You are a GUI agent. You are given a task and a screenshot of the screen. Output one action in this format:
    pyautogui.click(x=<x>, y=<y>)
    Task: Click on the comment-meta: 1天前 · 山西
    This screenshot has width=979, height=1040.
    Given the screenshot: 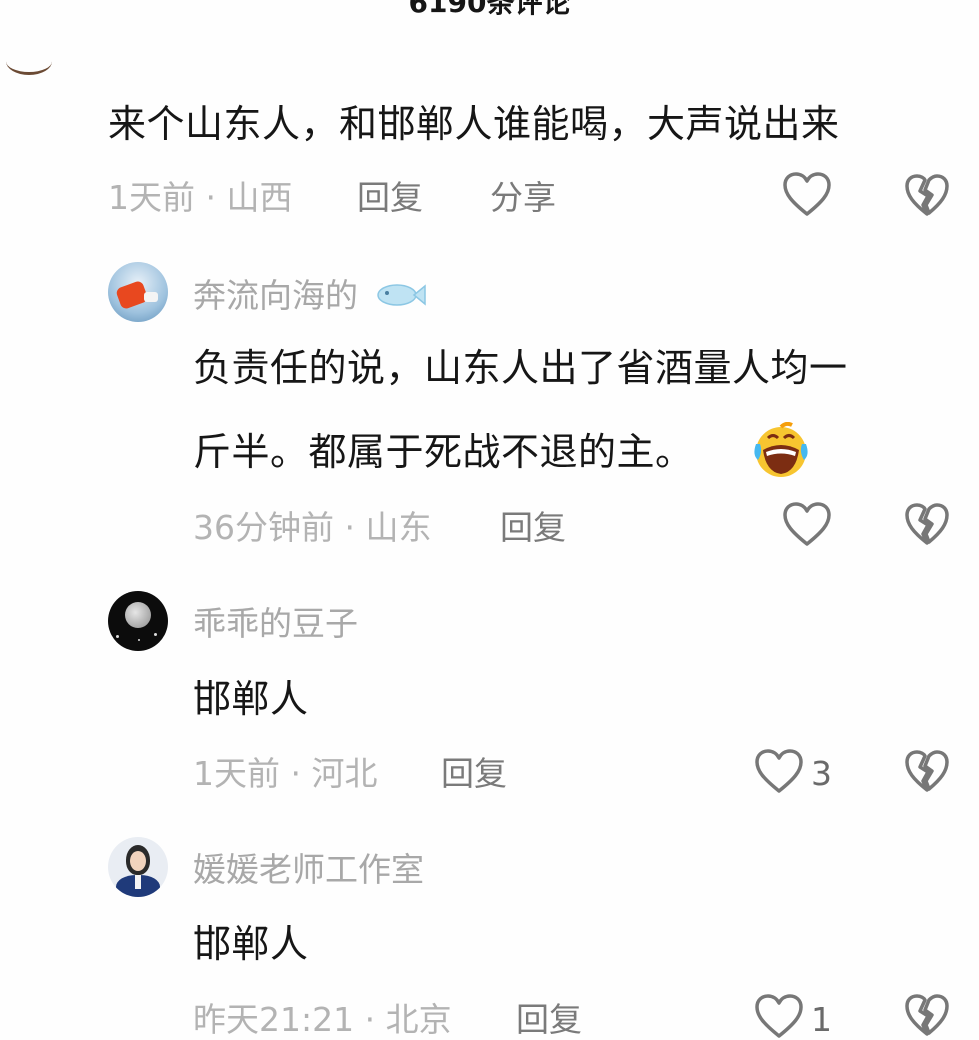 What is the action you would take?
    pyautogui.click(x=200, y=197)
    